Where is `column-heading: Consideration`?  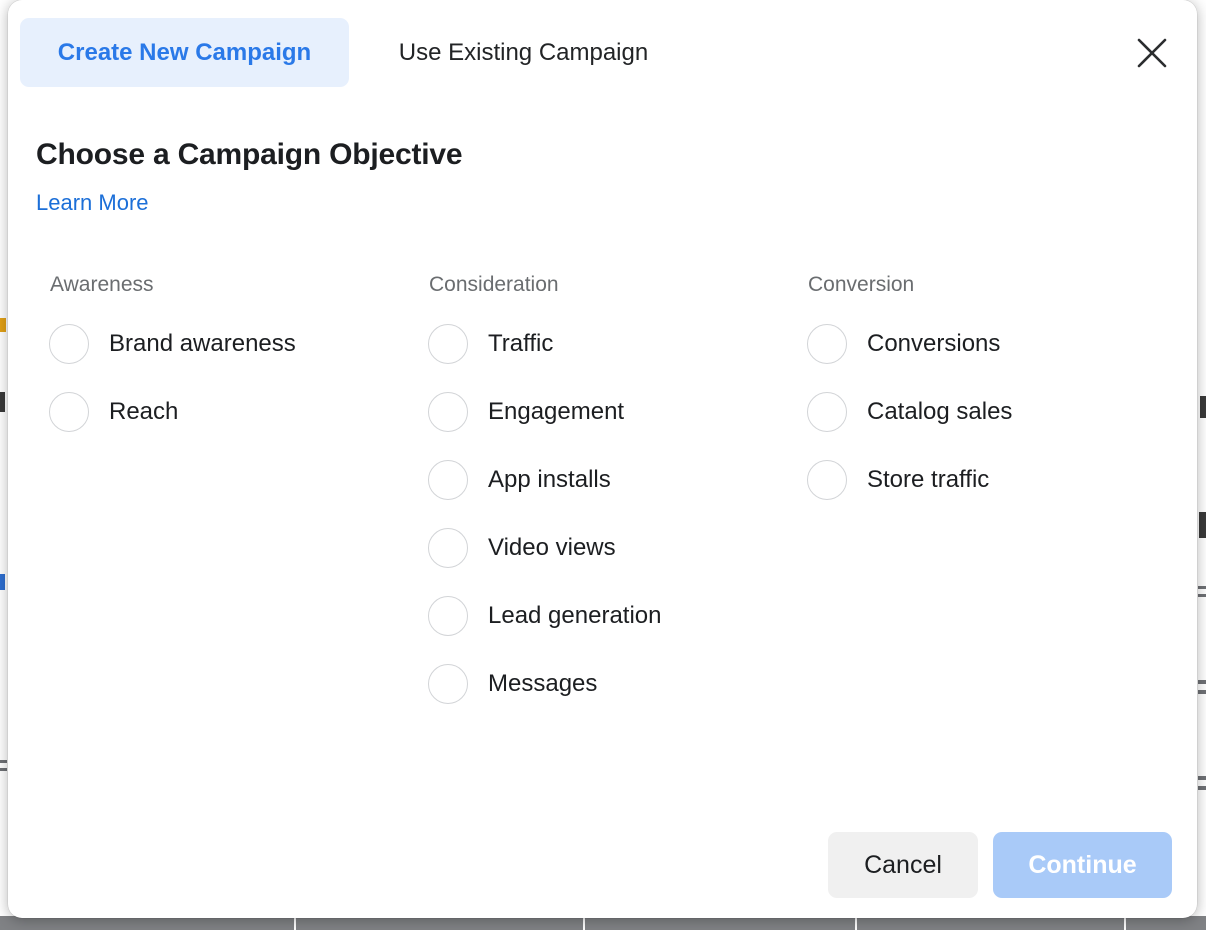 column-heading: Consideration is located at coordinates (494, 284).